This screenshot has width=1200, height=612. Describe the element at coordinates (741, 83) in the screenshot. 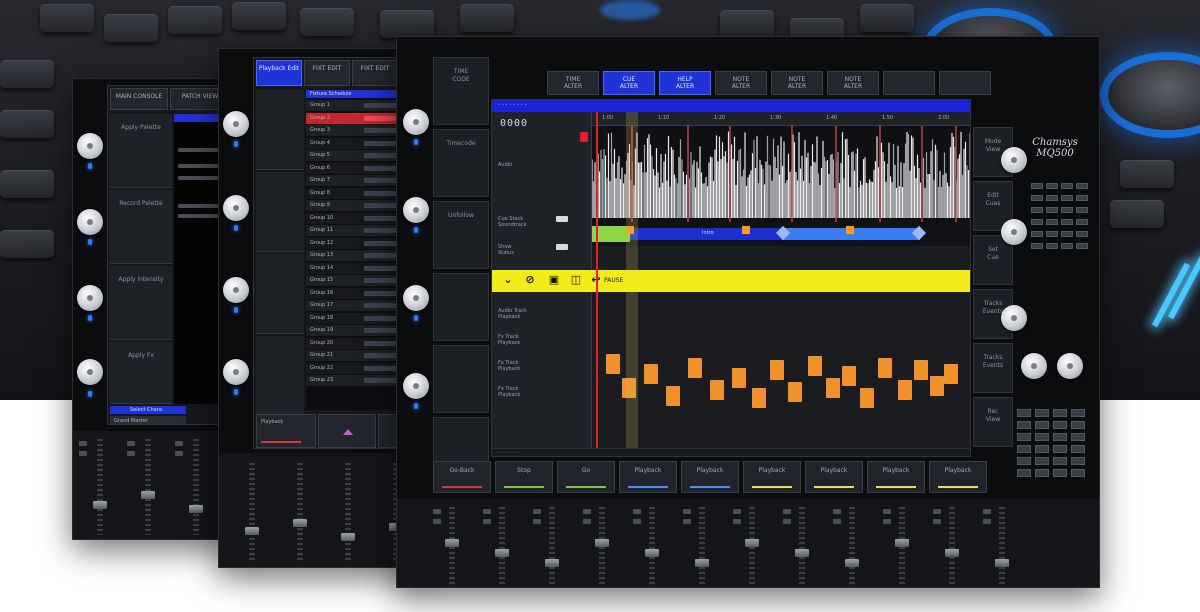

I see `tab-3: NOTE ALTER` at that location.